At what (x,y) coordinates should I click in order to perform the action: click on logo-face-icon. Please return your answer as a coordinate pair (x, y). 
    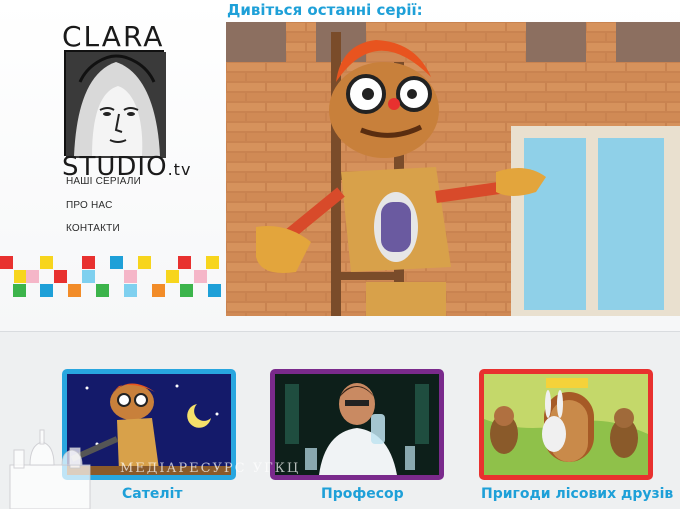
    Looking at the image, I should click on (115, 104).